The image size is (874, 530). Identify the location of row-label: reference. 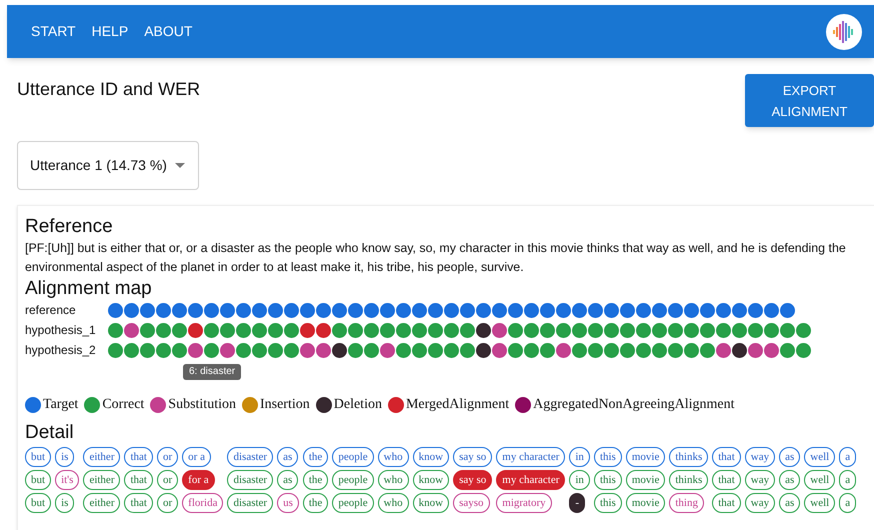
(51, 310).